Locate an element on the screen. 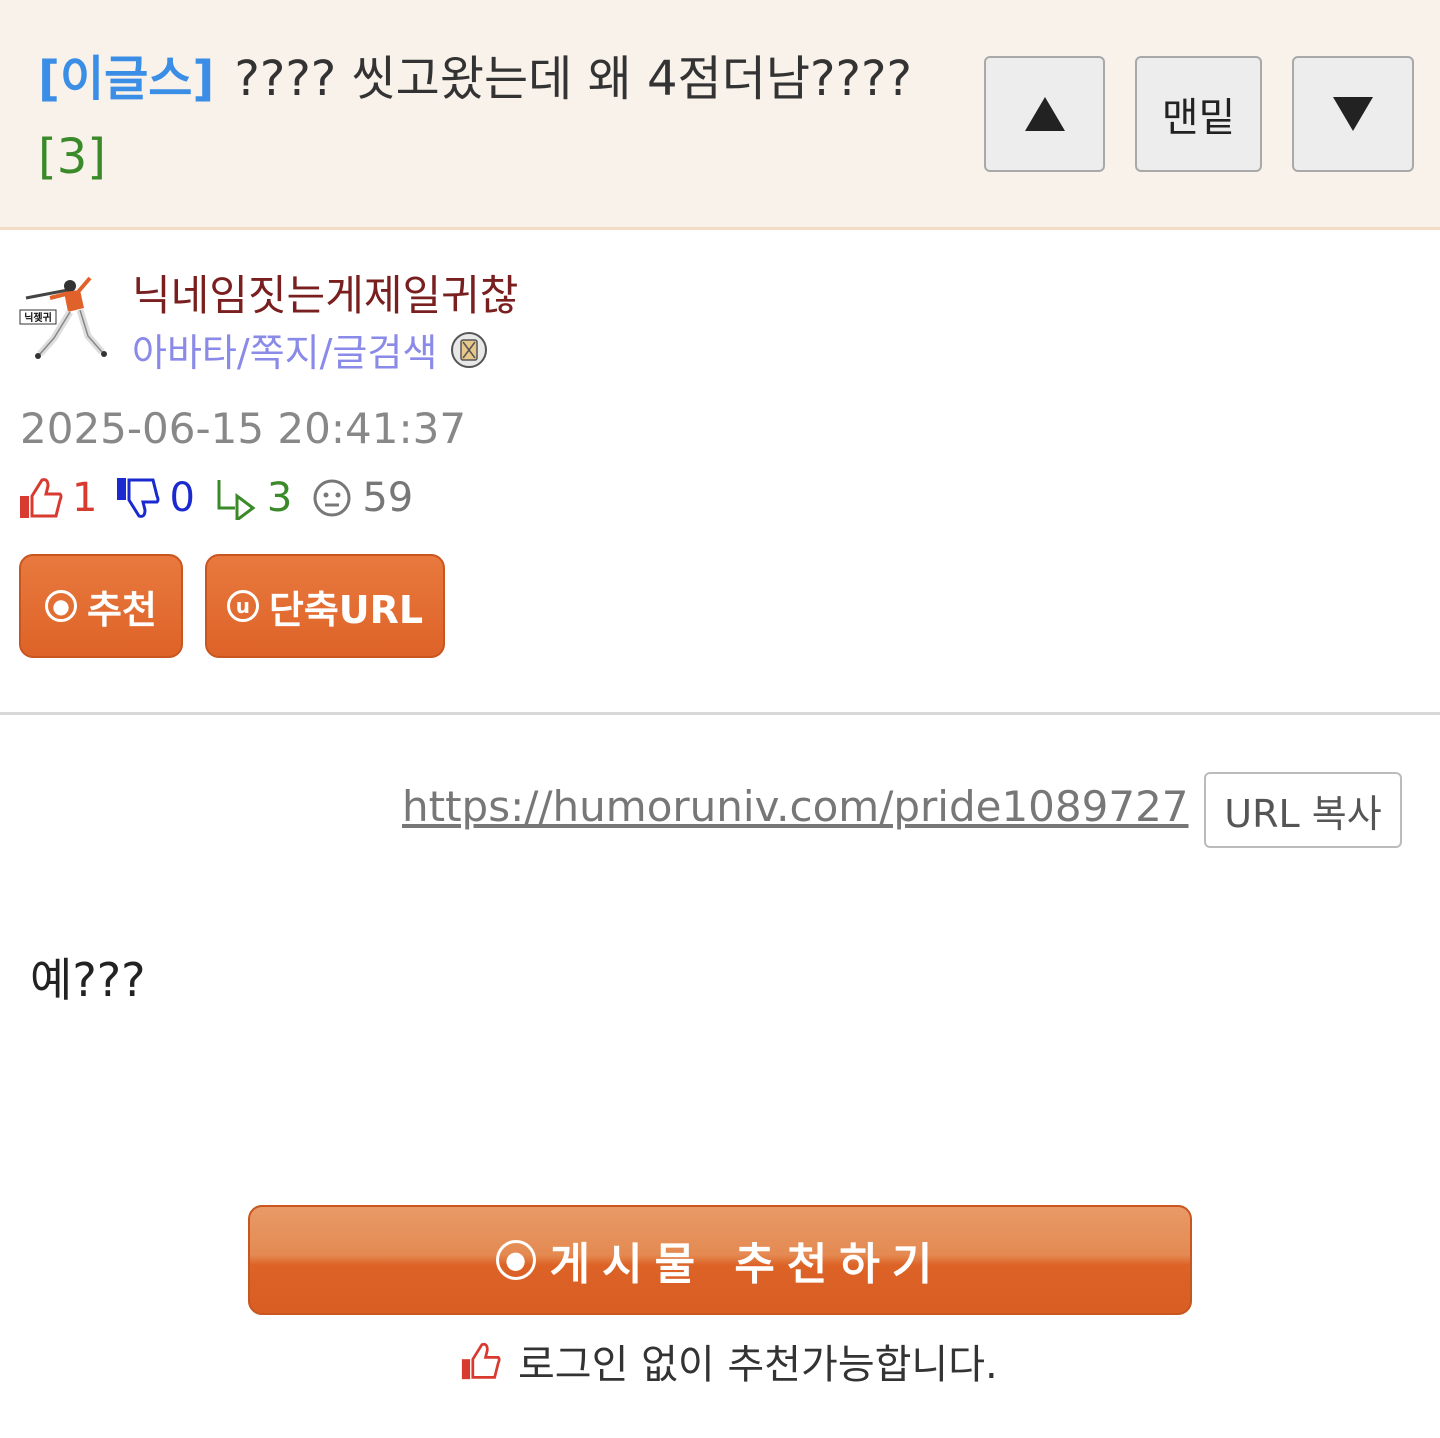 The height and width of the screenshot is (1438, 1440). eye-face-icon is located at coordinates (332, 498).